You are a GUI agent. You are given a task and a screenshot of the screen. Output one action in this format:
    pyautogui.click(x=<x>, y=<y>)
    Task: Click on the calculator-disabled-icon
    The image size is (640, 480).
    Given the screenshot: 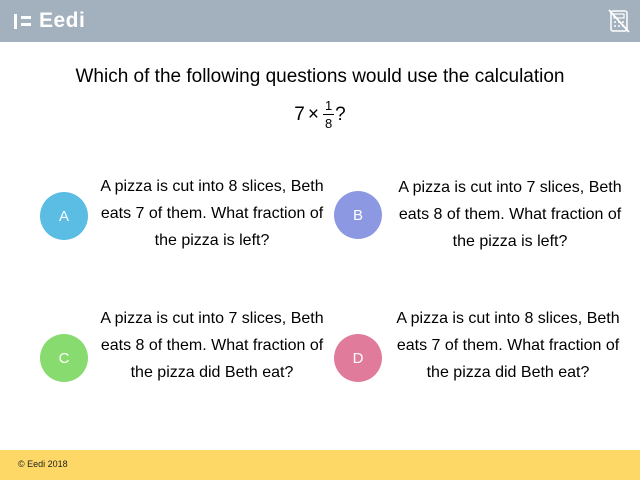 What is the action you would take?
    pyautogui.click(x=619, y=21)
    